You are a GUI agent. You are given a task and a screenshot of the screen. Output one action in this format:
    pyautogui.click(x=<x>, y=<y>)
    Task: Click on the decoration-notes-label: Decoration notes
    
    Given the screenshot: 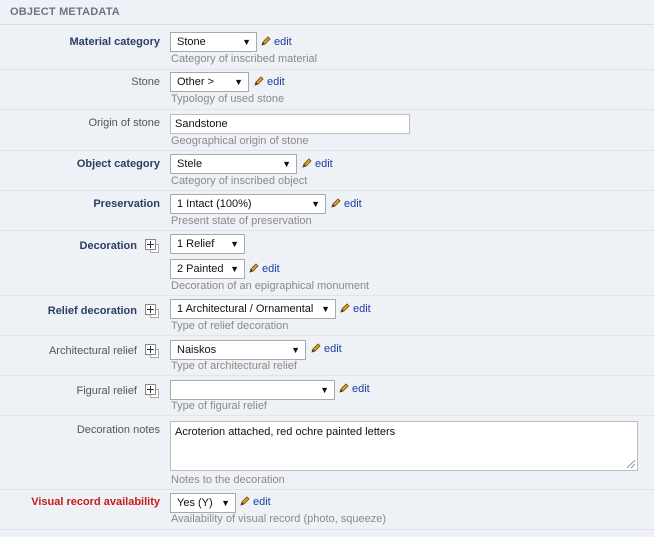 What is the action you would take?
    pyautogui.click(x=118, y=430)
    